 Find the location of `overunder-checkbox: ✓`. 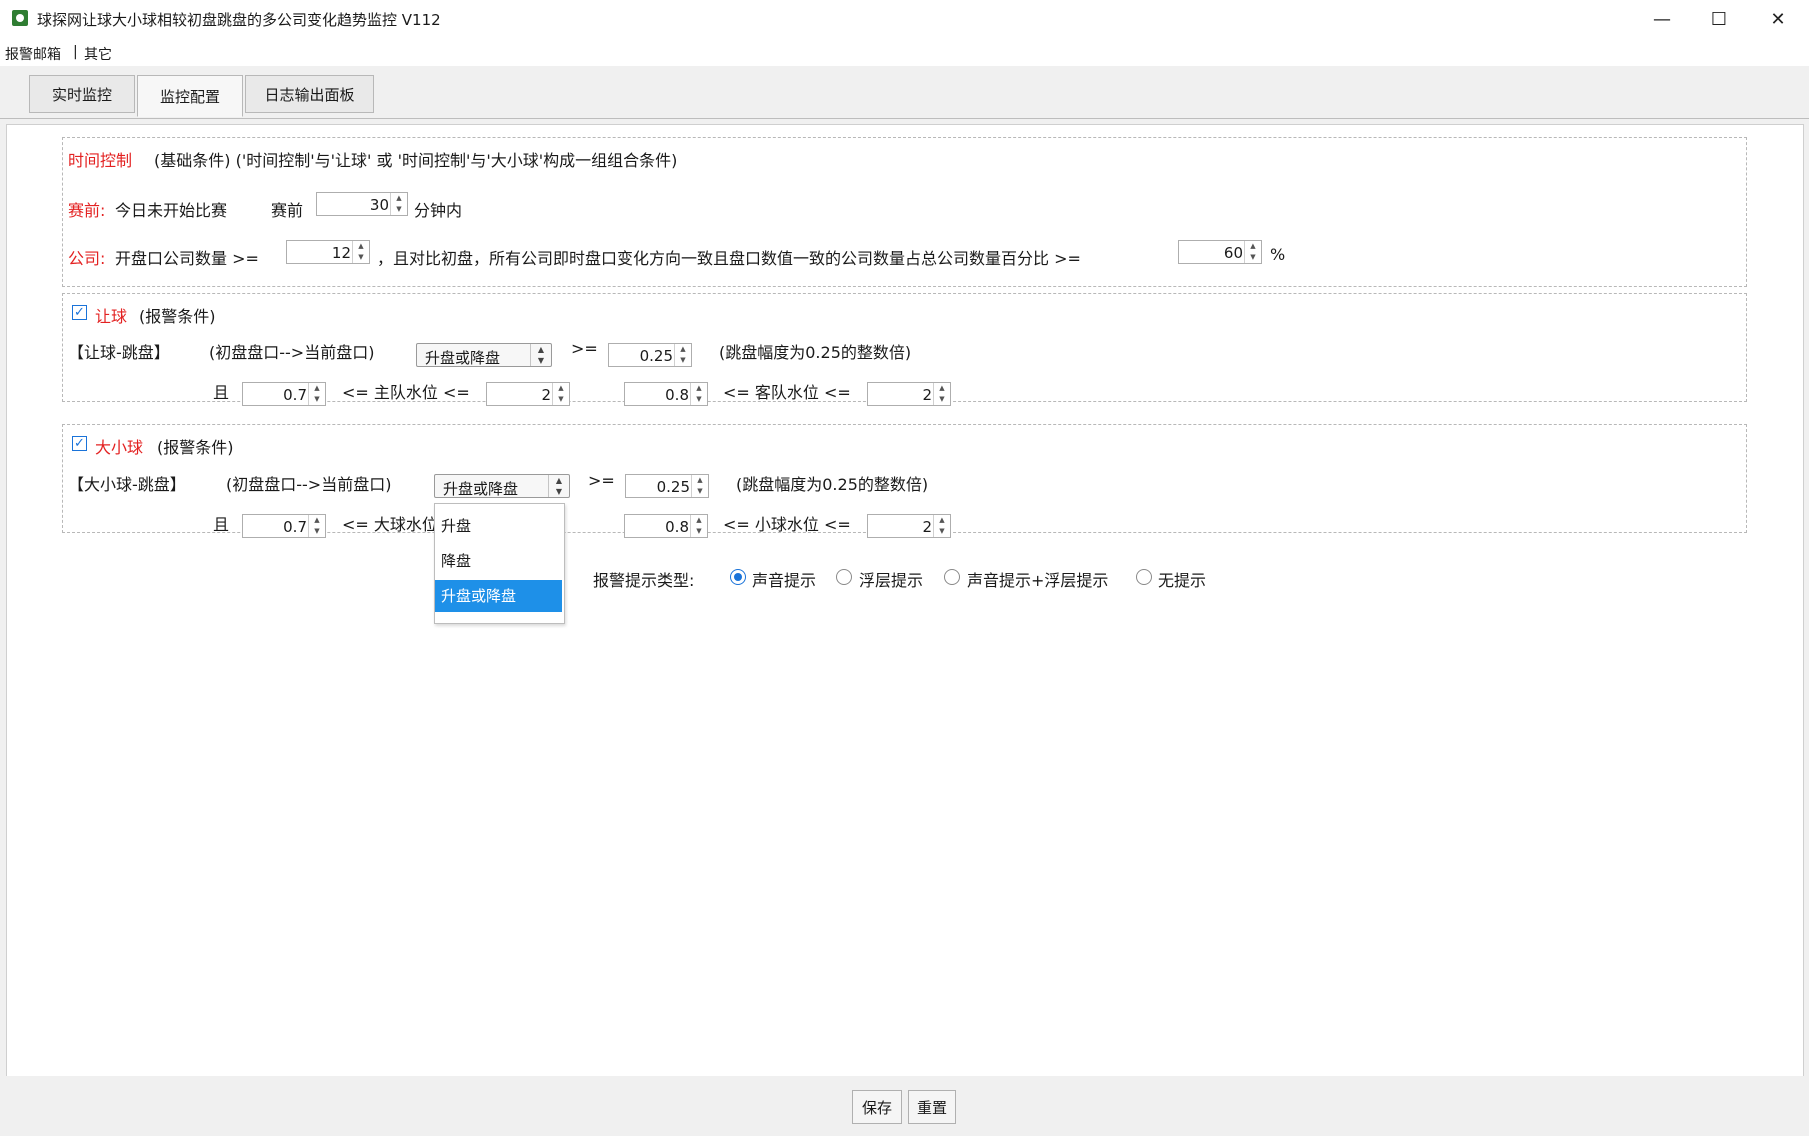

overunder-checkbox: ✓ is located at coordinates (79, 443).